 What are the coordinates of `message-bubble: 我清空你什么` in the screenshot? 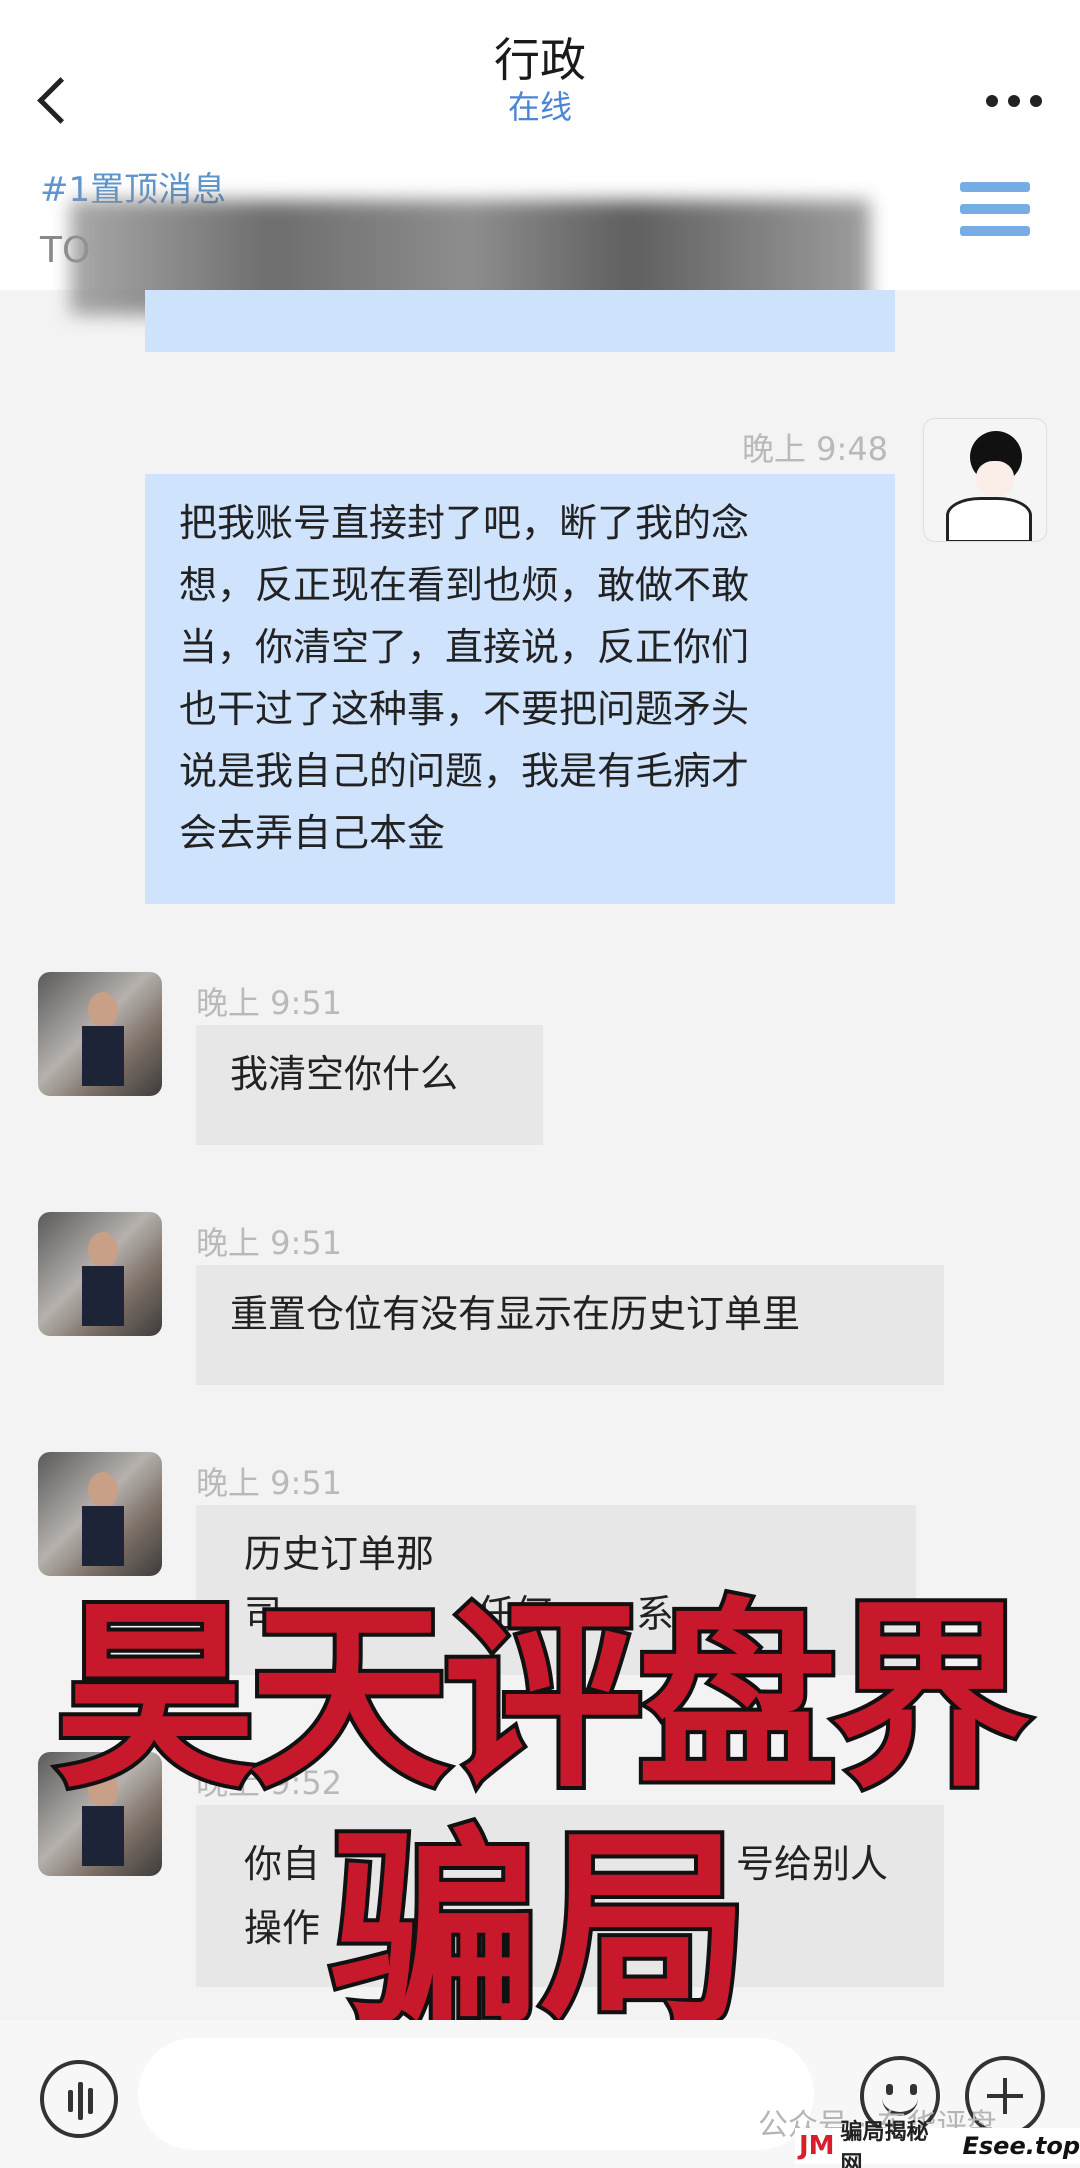 It's located at (369, 1085).